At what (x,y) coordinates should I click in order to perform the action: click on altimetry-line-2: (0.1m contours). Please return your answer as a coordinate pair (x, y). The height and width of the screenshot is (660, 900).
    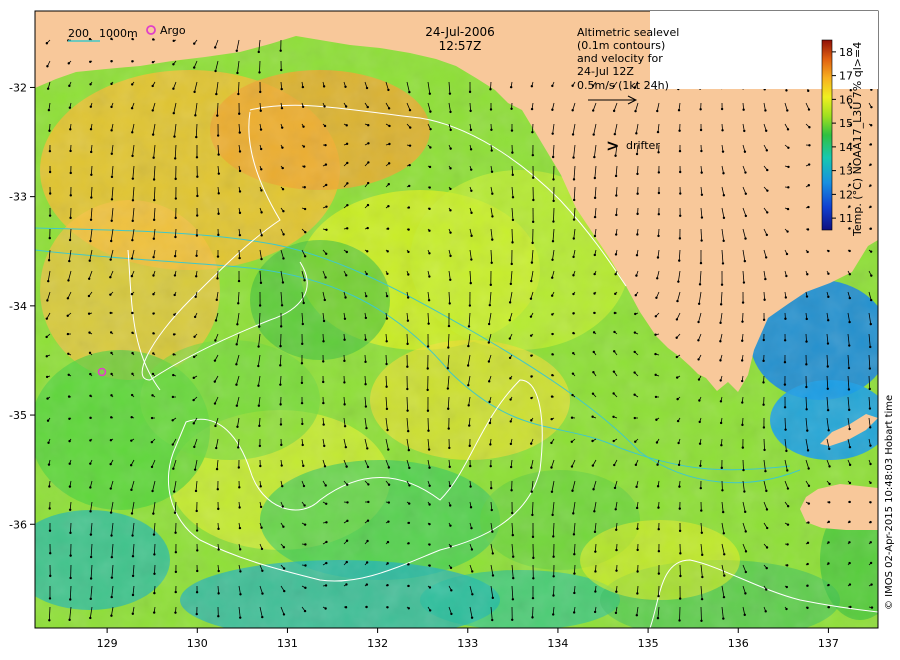
    Looking at the image, I should click on (621, 45).